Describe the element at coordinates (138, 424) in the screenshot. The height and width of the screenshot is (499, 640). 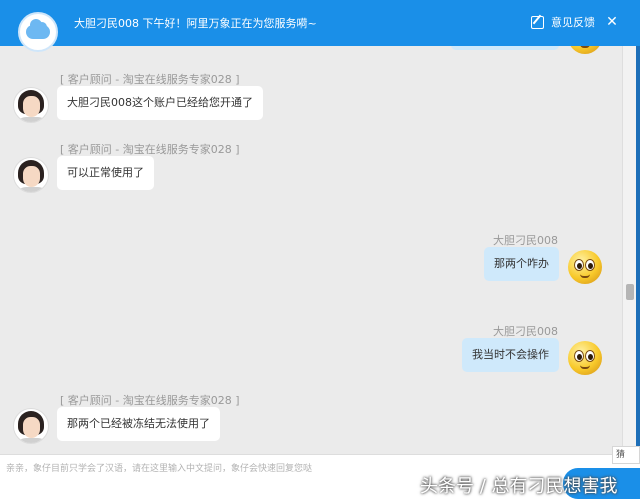
I see `agent-message: 那两个已经被冻结无法使用了` at that location.